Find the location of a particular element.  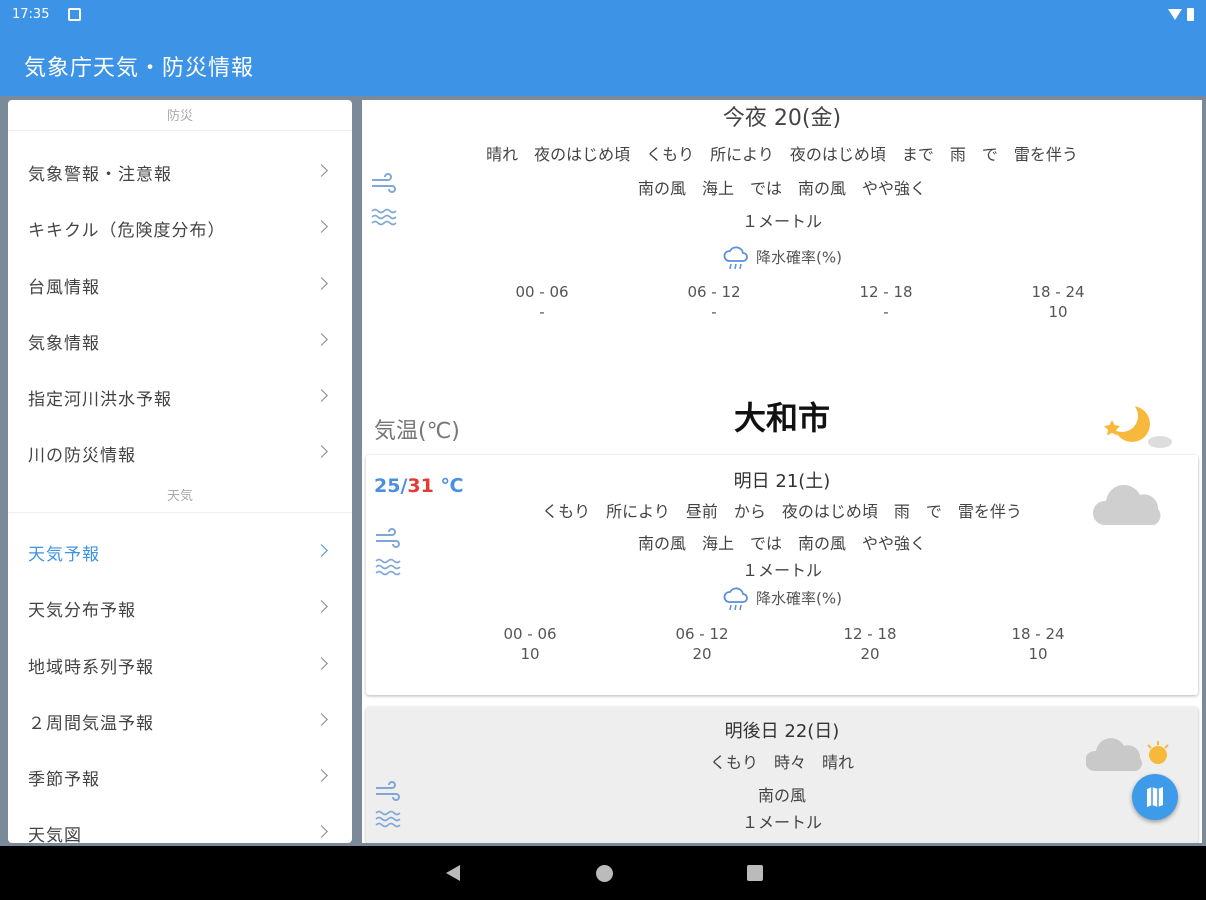

tonight-title: 今夜 20(金) is located at coordinates (782, 118).